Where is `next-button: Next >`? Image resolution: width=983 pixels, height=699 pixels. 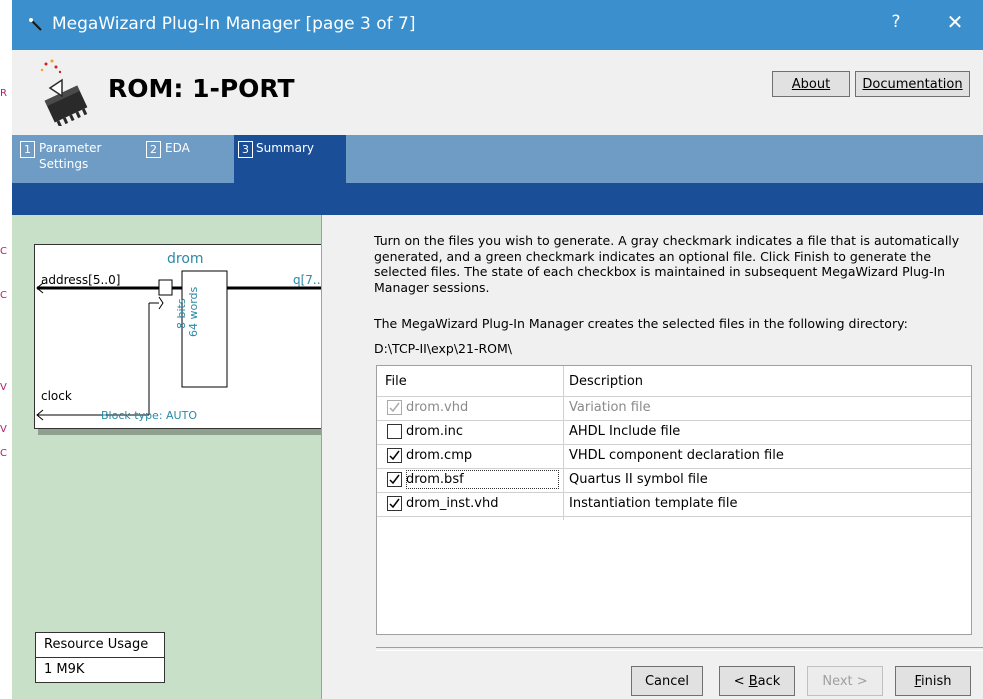 next-button: Next > is located at coordinates (845, 681).